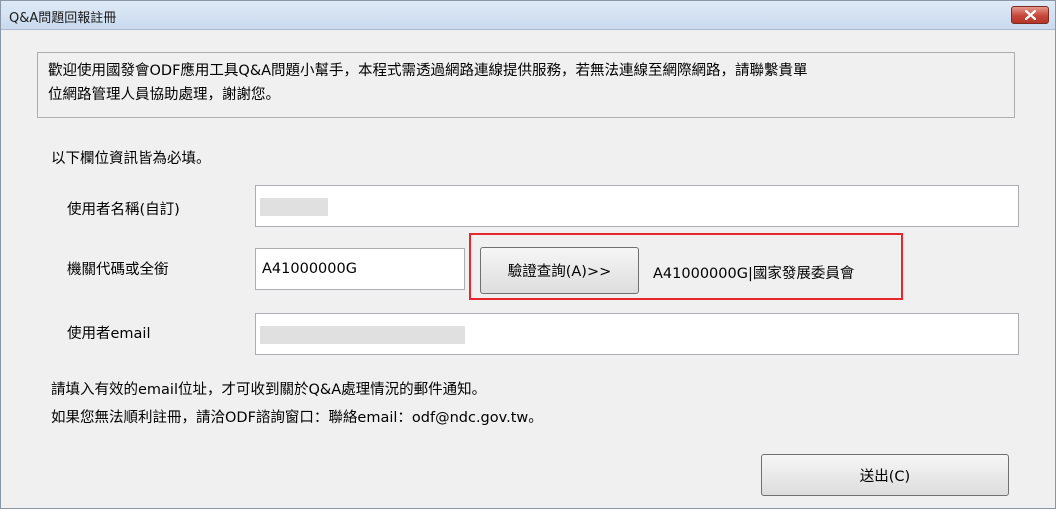 The image size is (1056, 509). What do you see at coordinates (360, 269) in the screenshot?
I see `agency-input: A41000000G` at bounding box center [360, 269].